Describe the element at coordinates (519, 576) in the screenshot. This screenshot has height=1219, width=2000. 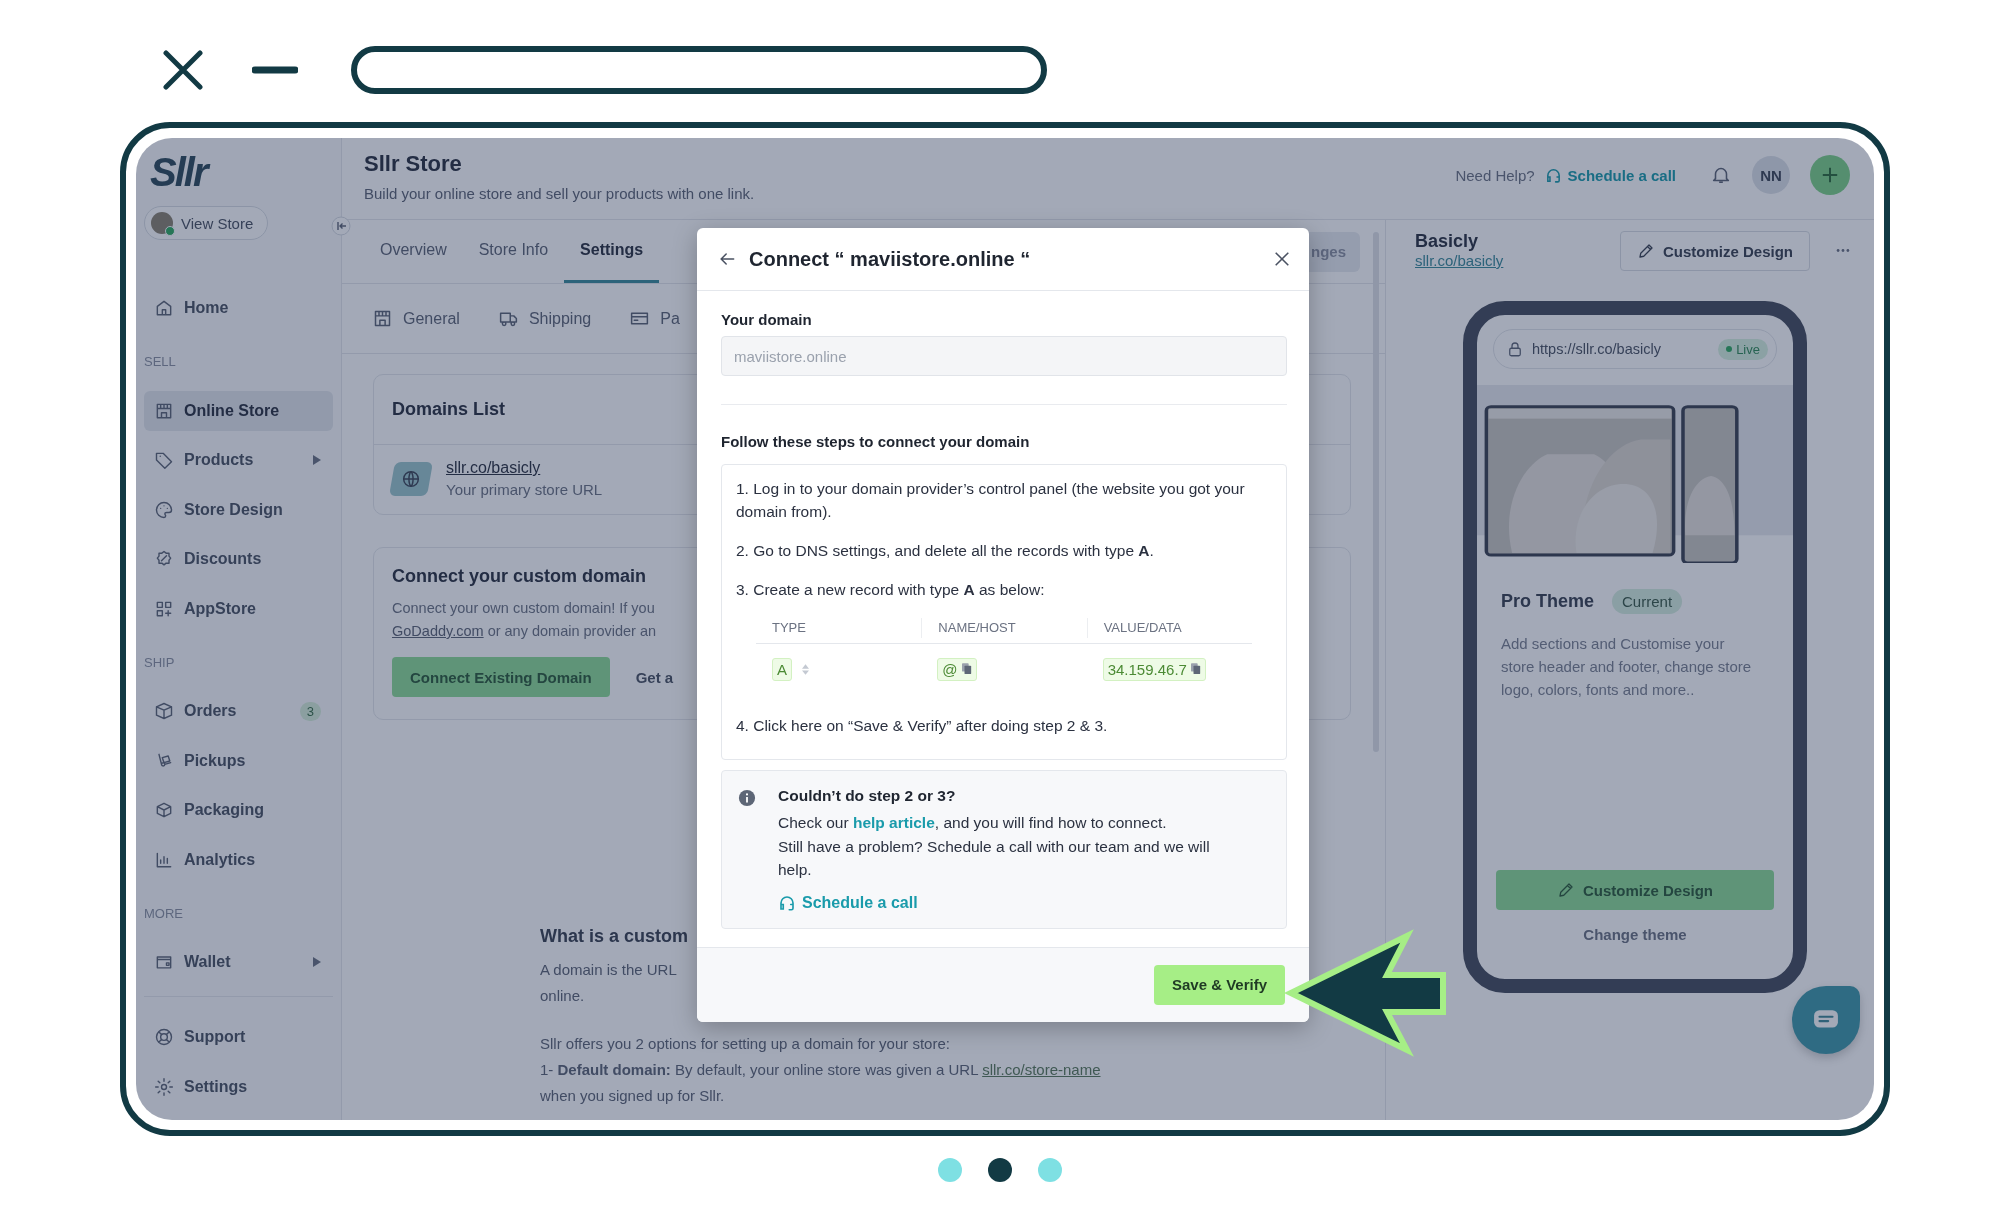
I see `card-title: Connect your custom domain` at that location.